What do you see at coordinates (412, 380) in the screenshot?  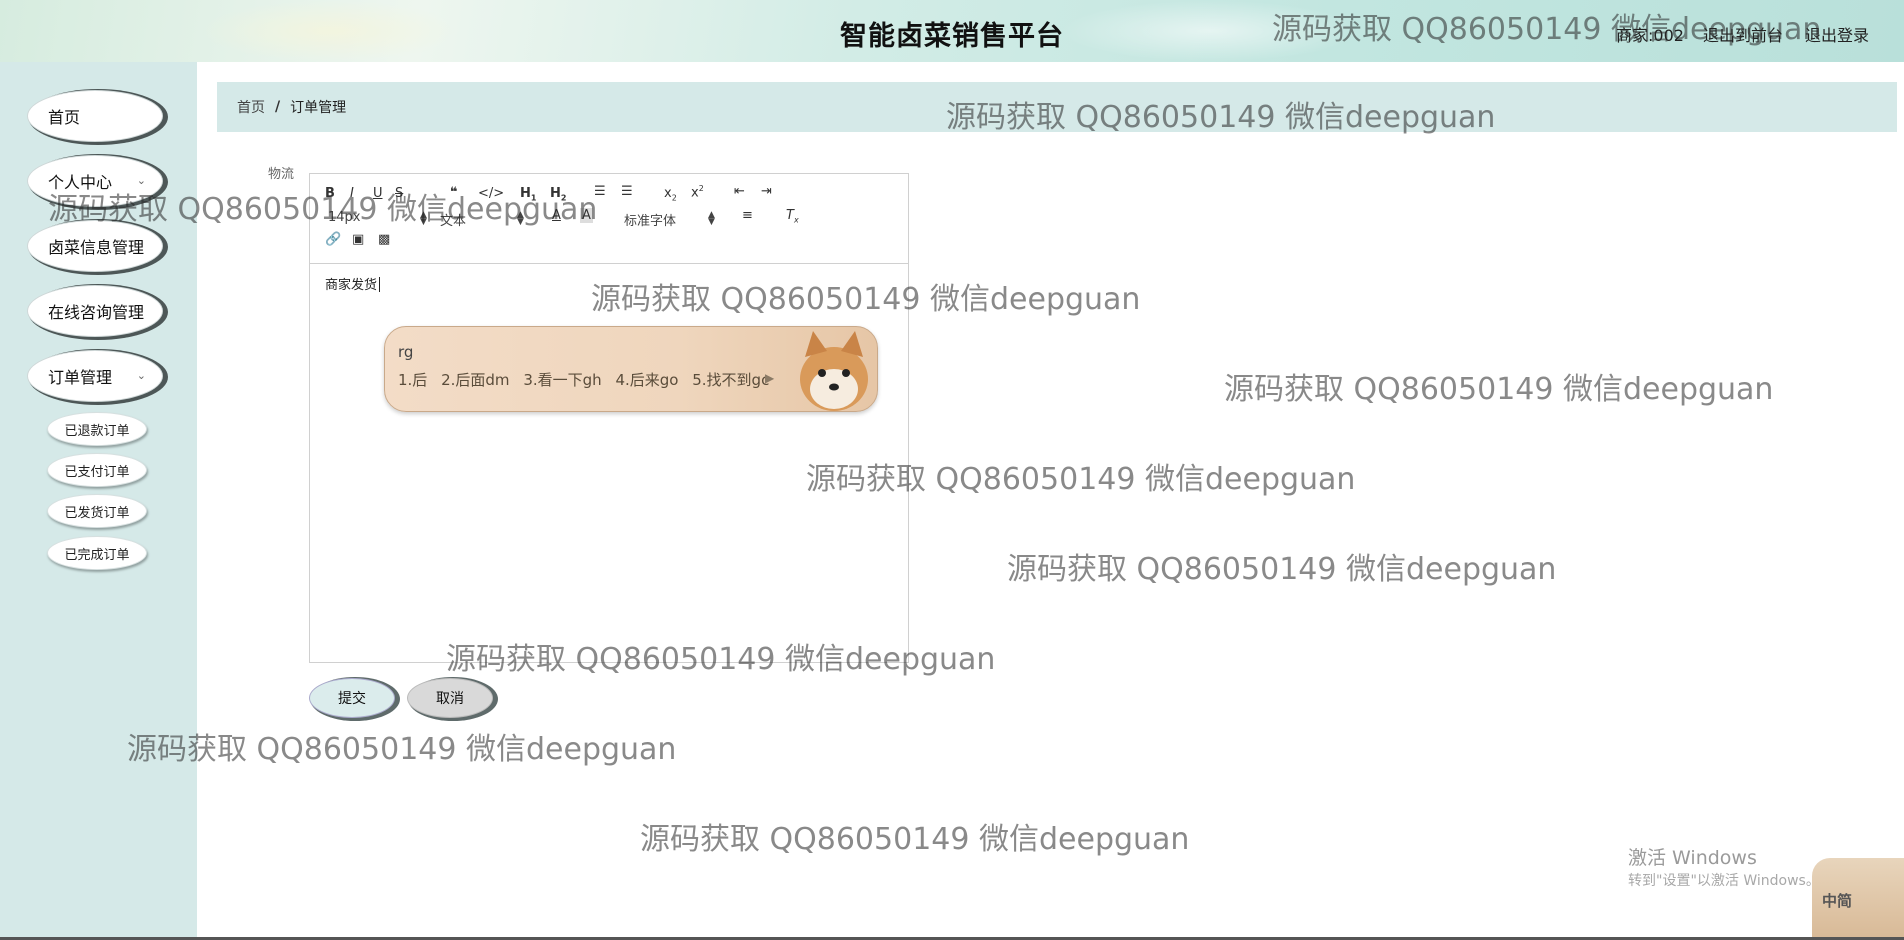 I see `ime-candidate: 1.后` at bounding box center [412, 380].